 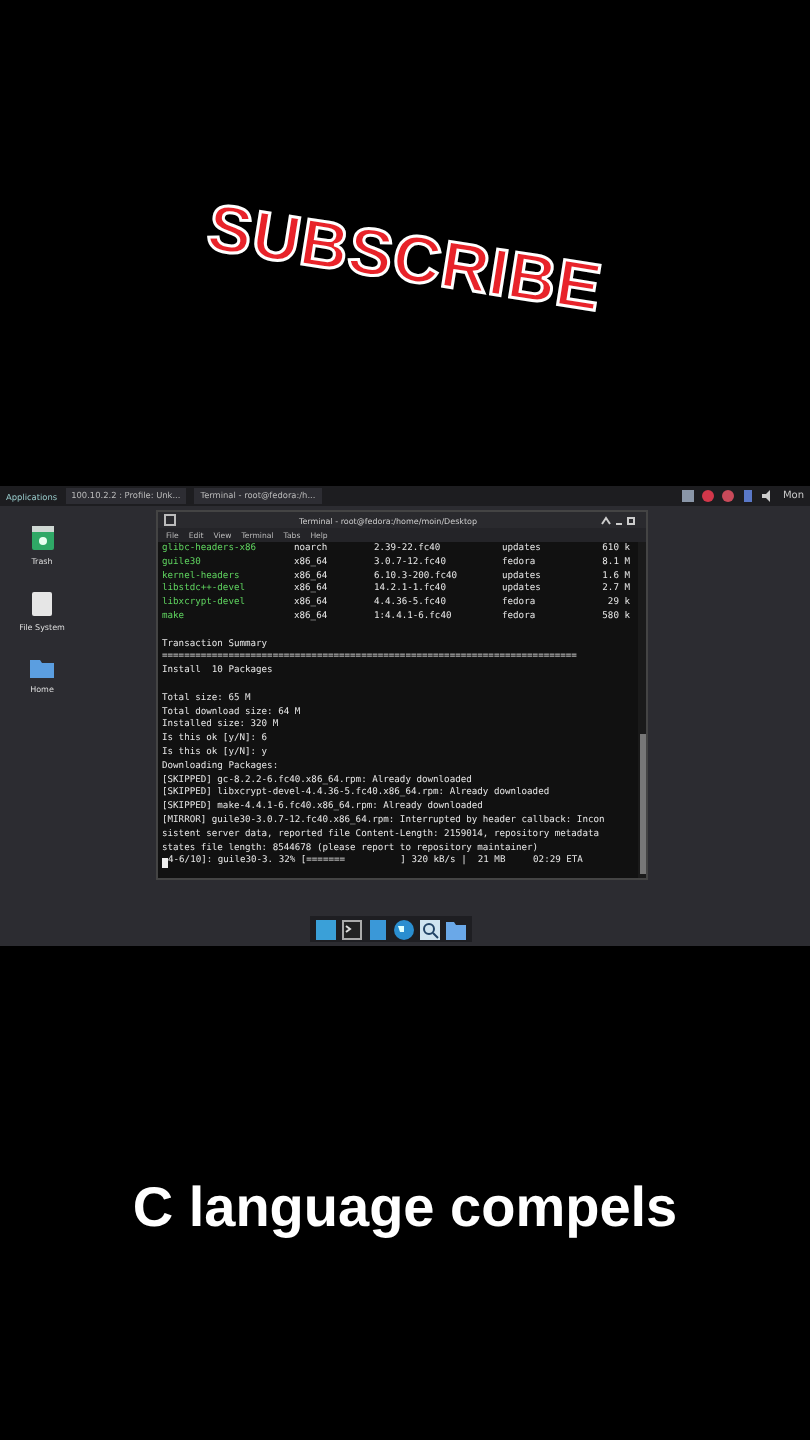 What do you see at coordinates (42, 538) in the screenshot?
I see `trash-icon` at bounding box center [42, 538].